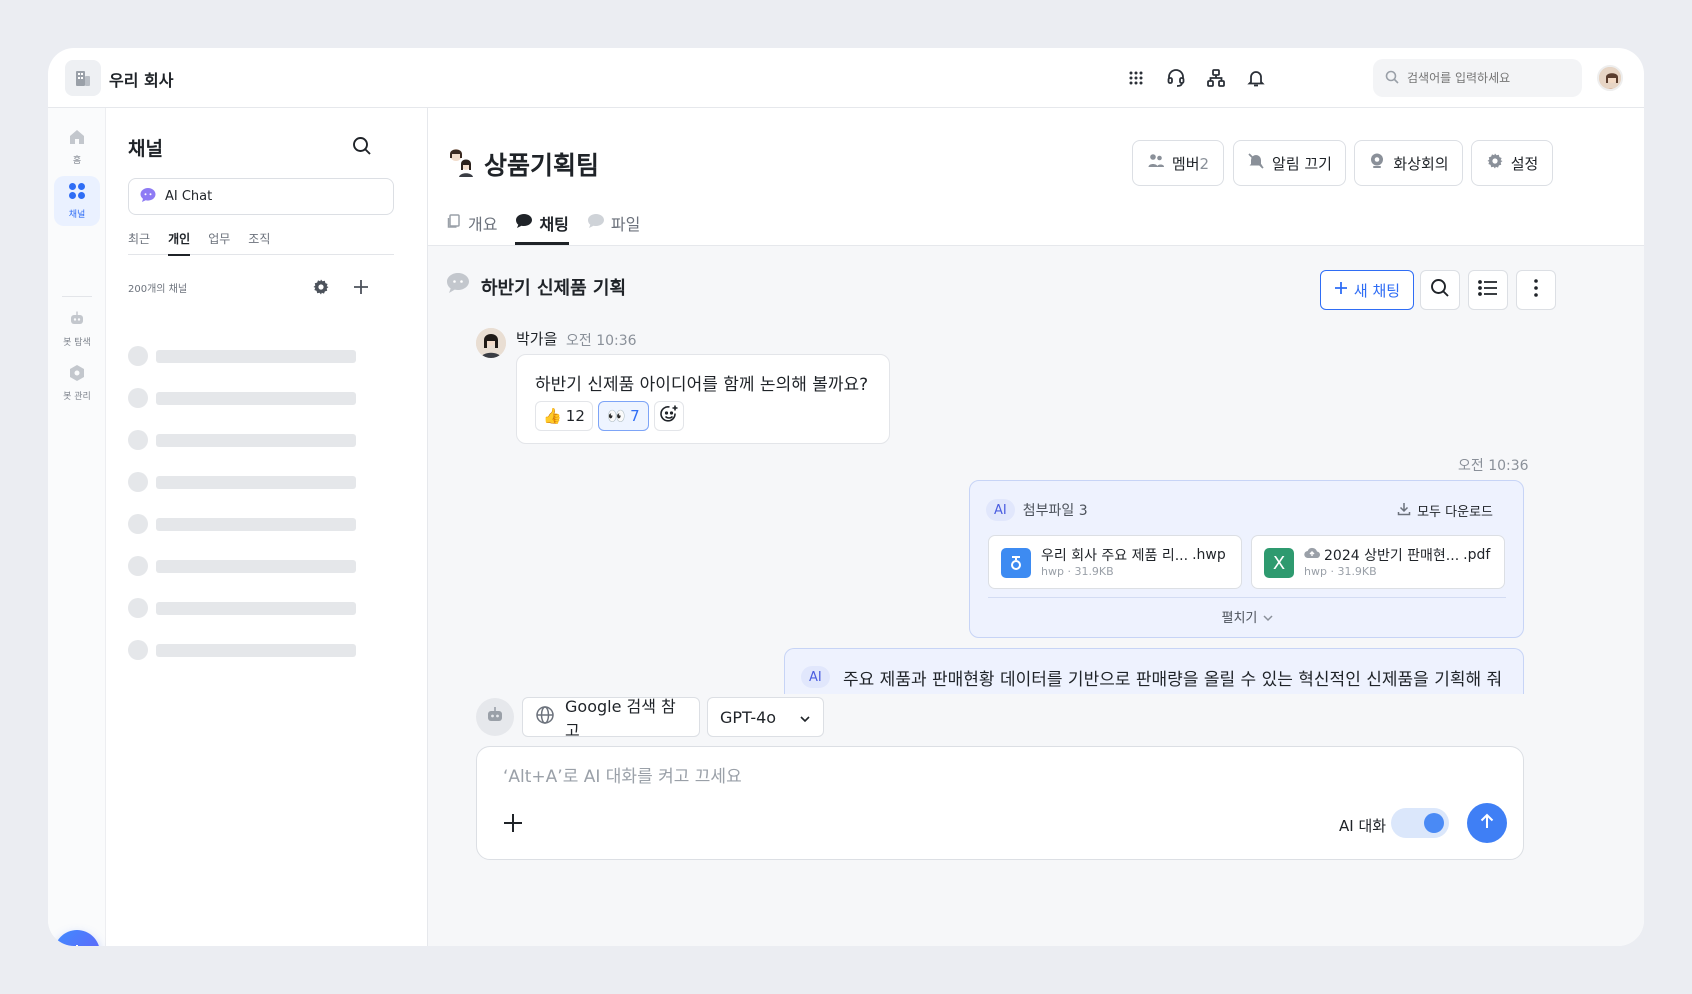  I want to click on download-all-button: 모두 다운로드, so click(1445, 510).